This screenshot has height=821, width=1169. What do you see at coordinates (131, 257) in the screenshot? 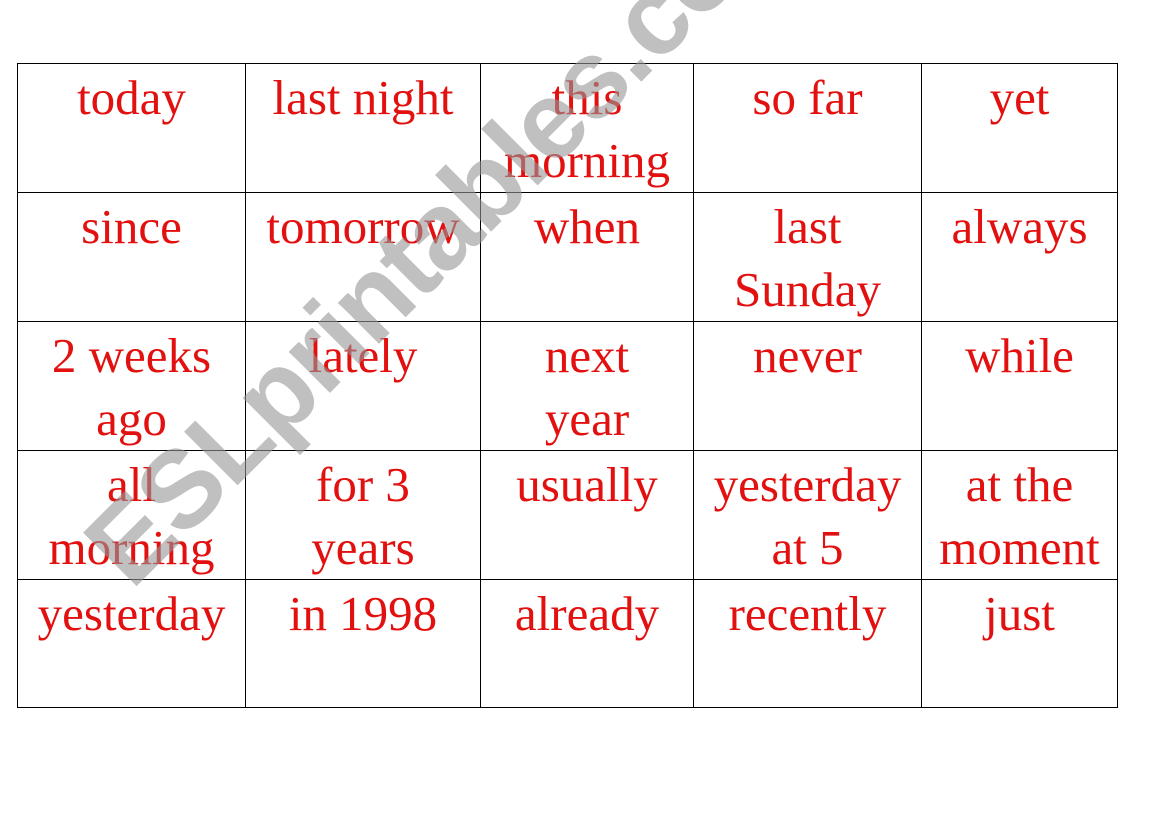
I see `word-card: since` at bounding box center [131, 257].